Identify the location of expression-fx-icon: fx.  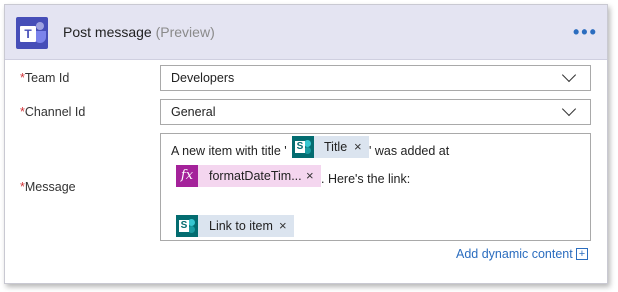
(187, 176).